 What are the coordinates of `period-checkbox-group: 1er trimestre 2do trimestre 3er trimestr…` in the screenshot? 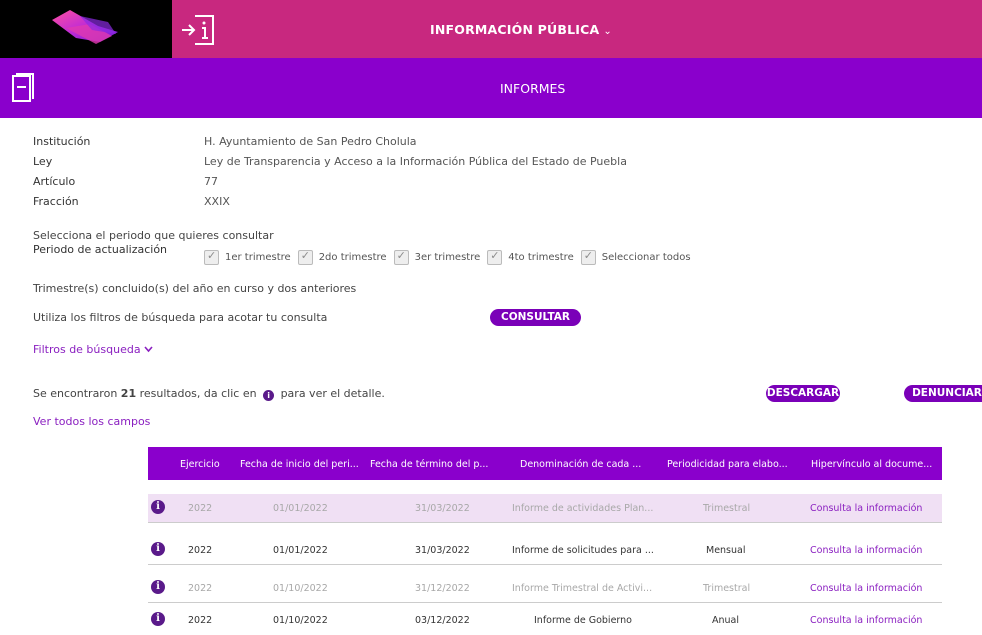 It's located at (451, 257).